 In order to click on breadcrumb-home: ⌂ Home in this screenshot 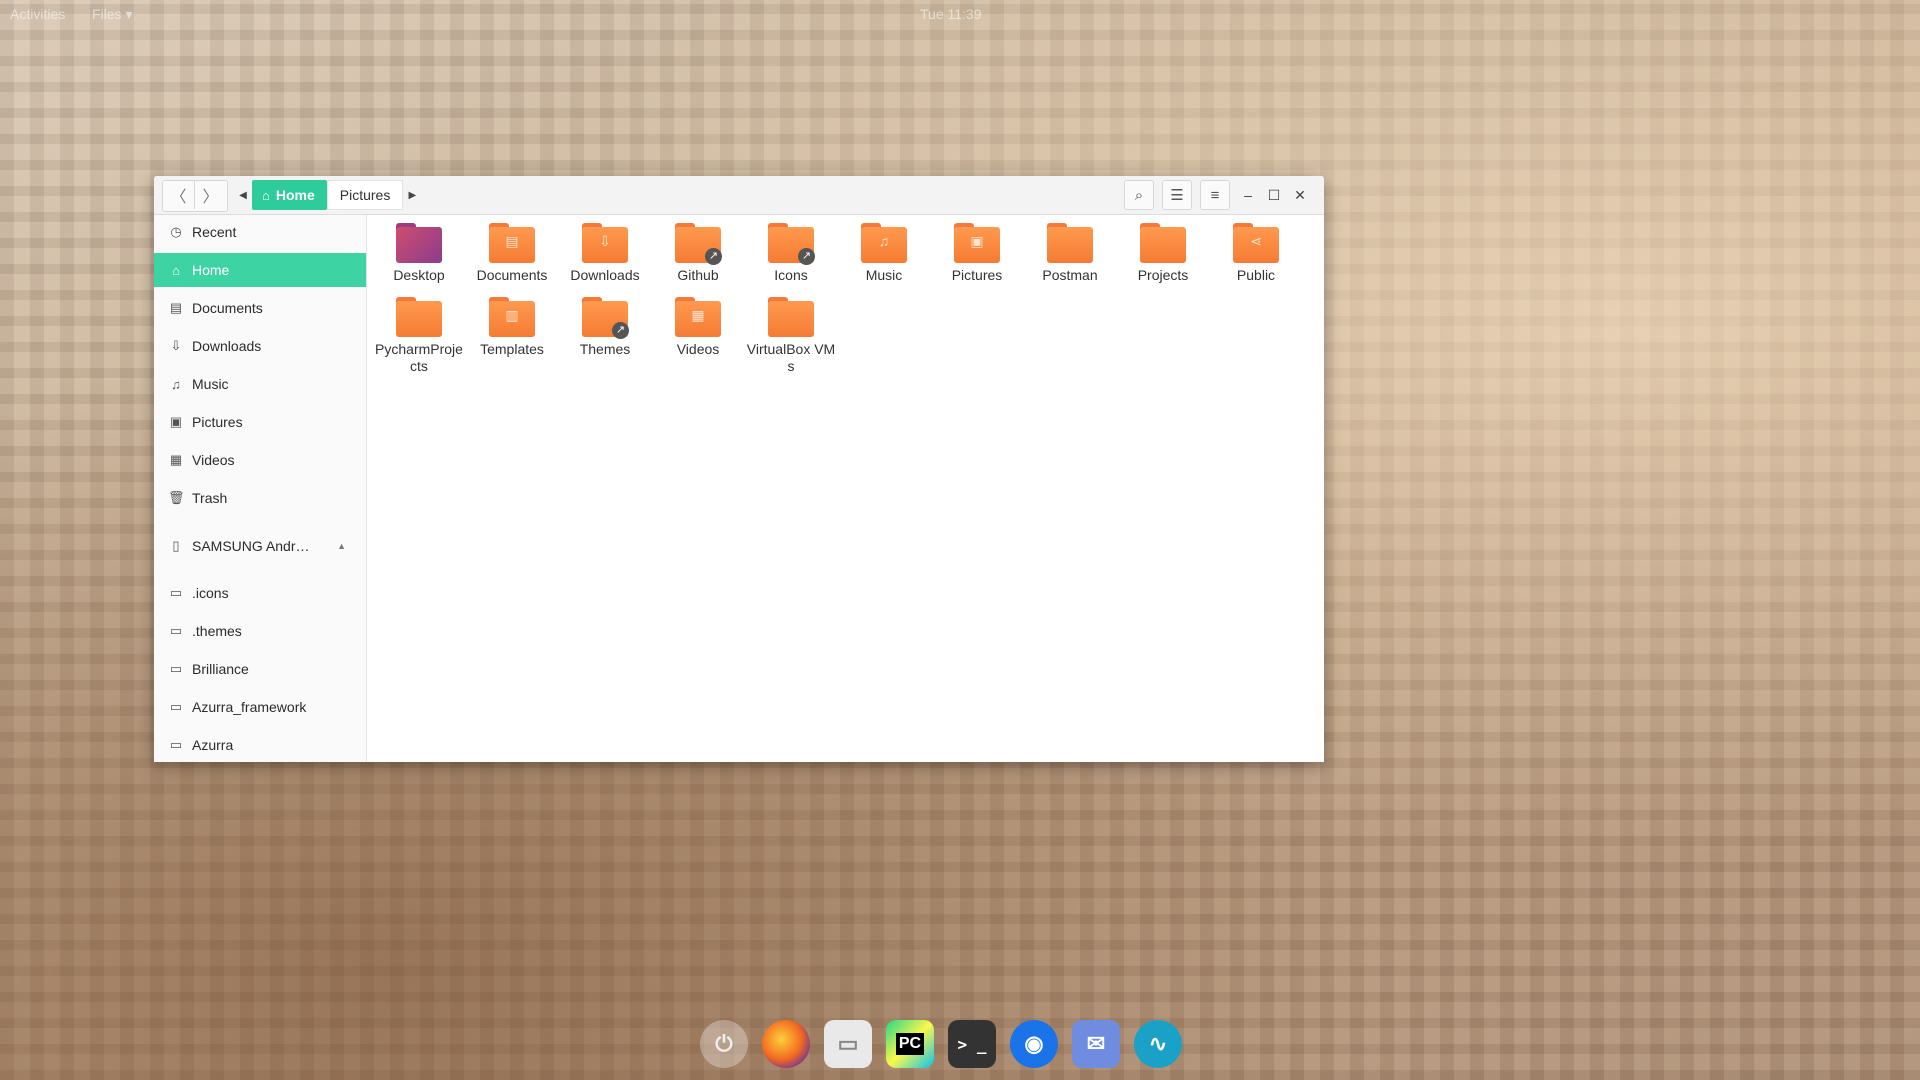, I will do `click(289, 195)`.